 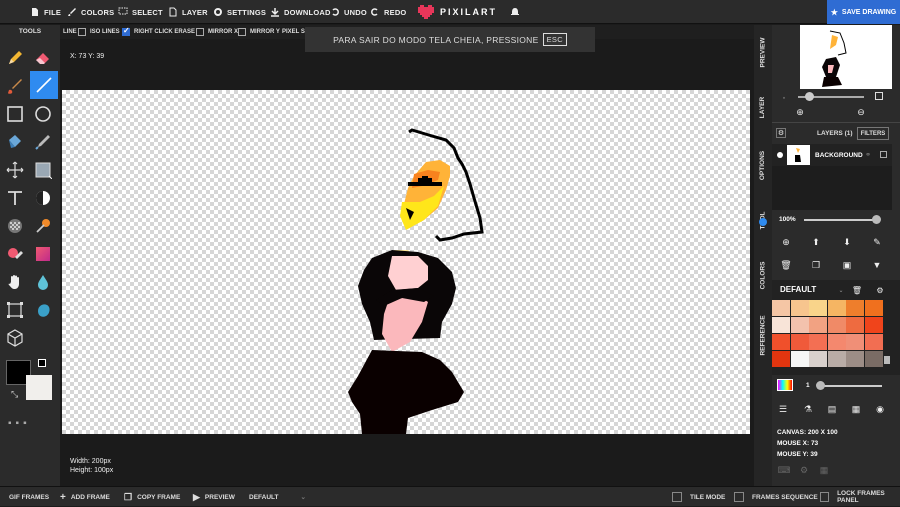 What do you see at coordinates (517, 12) in the screenshot?
I see `notifications-button` at bounding box center [517, 12].